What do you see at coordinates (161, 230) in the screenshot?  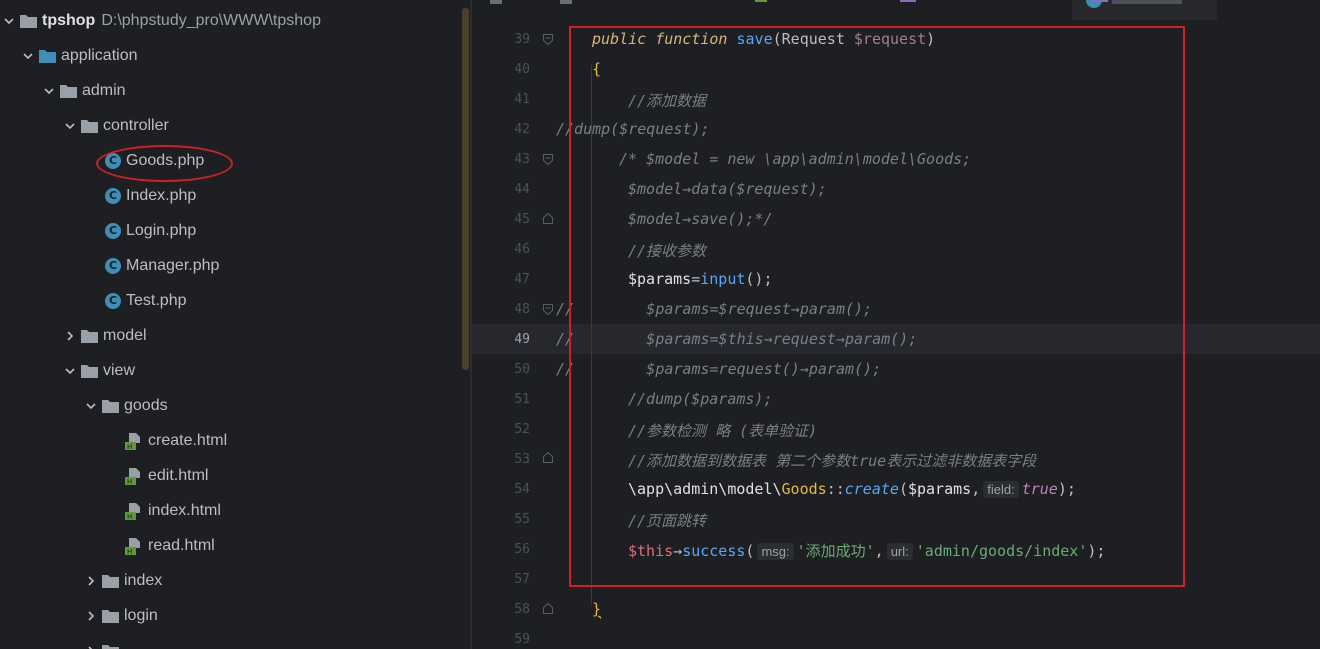 I see `tree-item-label: Login.php` at bounding box center [161, 230].